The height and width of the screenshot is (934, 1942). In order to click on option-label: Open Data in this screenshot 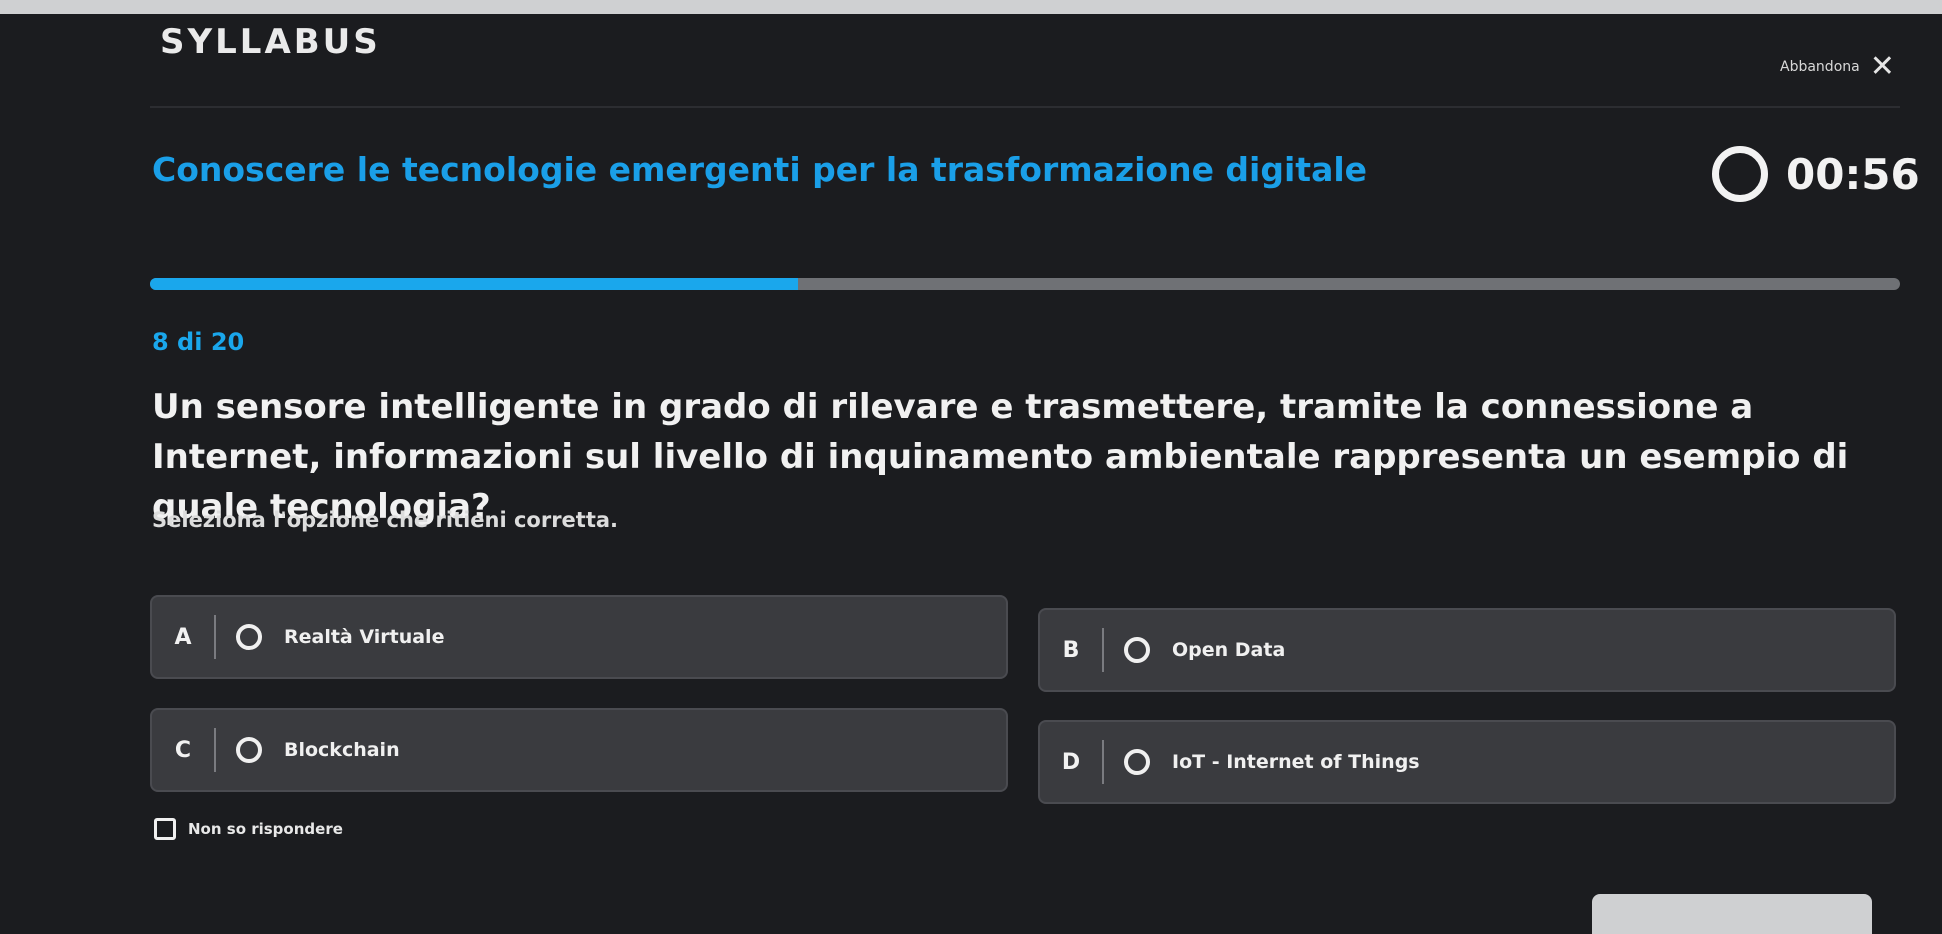, I will do `click(1229, 650)`.